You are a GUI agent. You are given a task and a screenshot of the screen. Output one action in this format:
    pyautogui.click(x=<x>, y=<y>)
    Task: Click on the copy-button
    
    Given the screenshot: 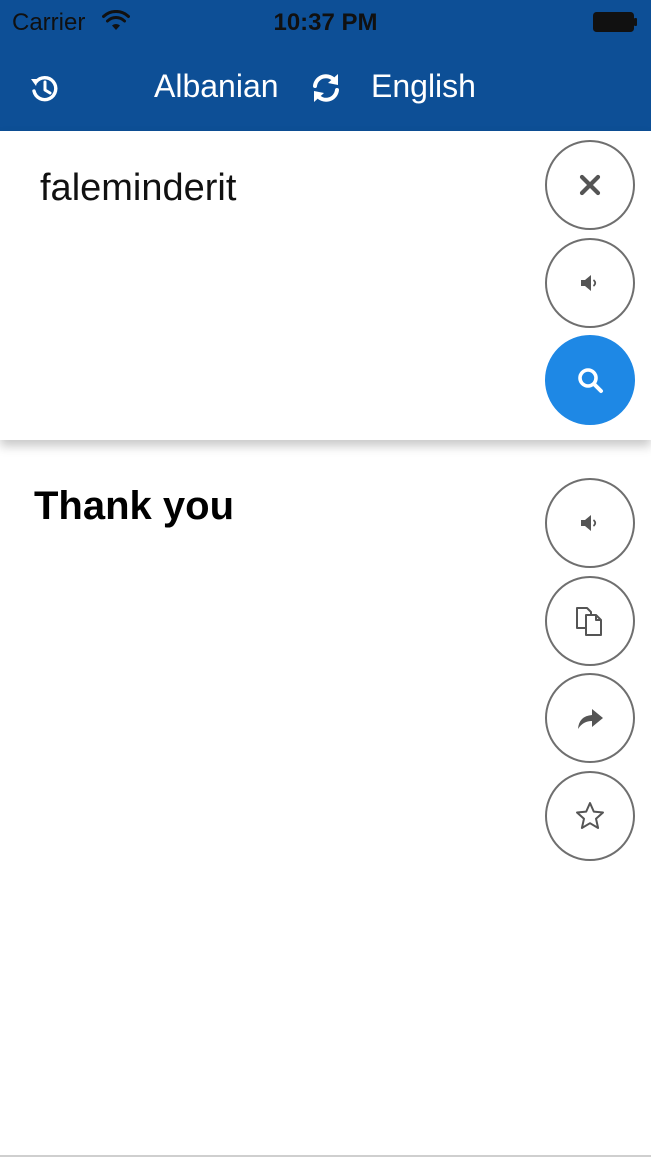 What is the action you would take?
    pyautogui.click(x=590, y=621)
    